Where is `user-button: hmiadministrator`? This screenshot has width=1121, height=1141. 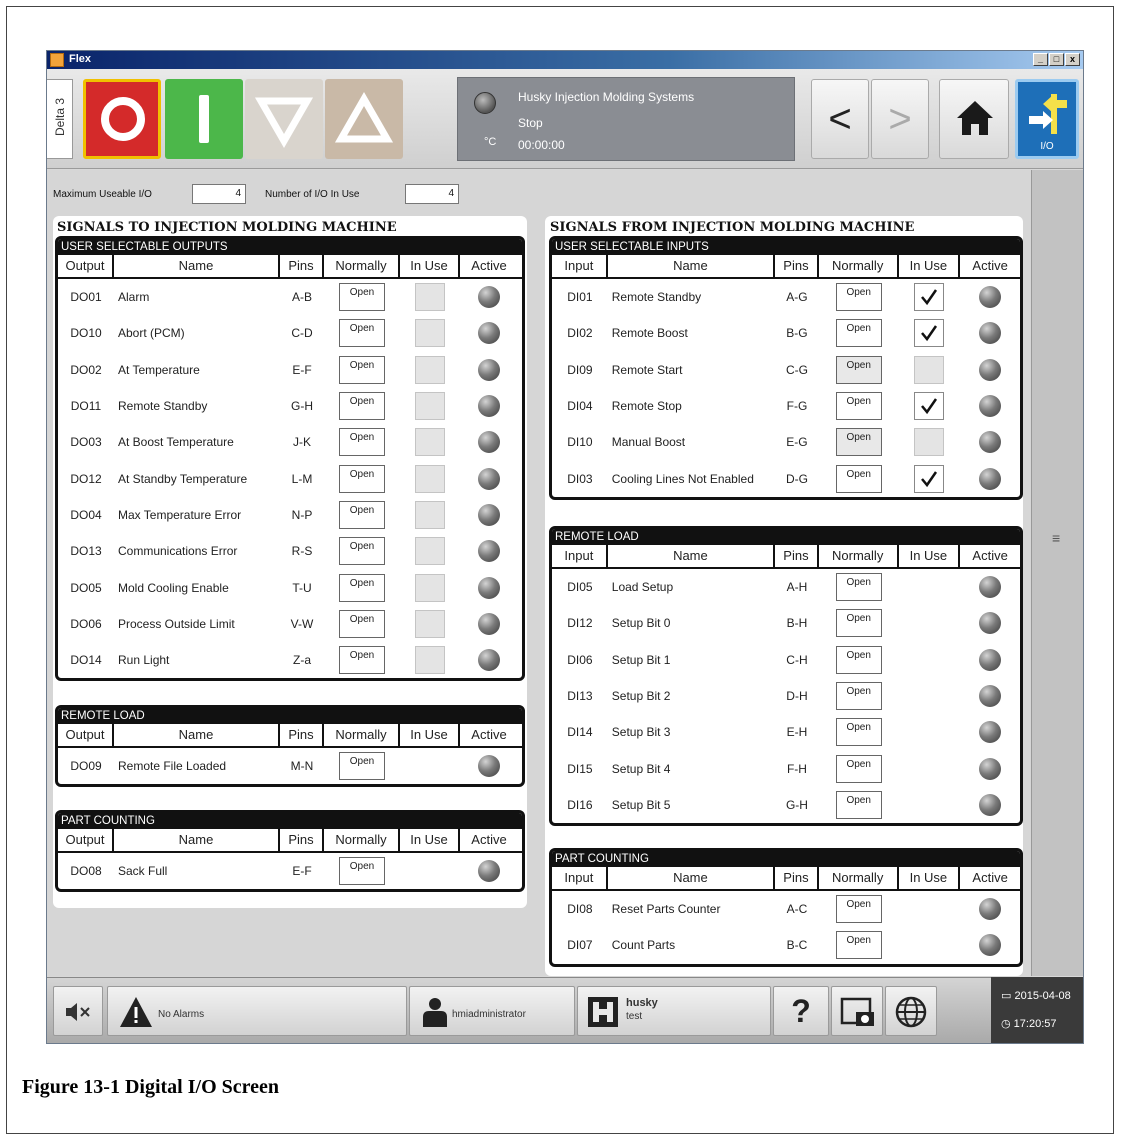 user-button: hmiadministrator is located at coordinates (492, 1011).